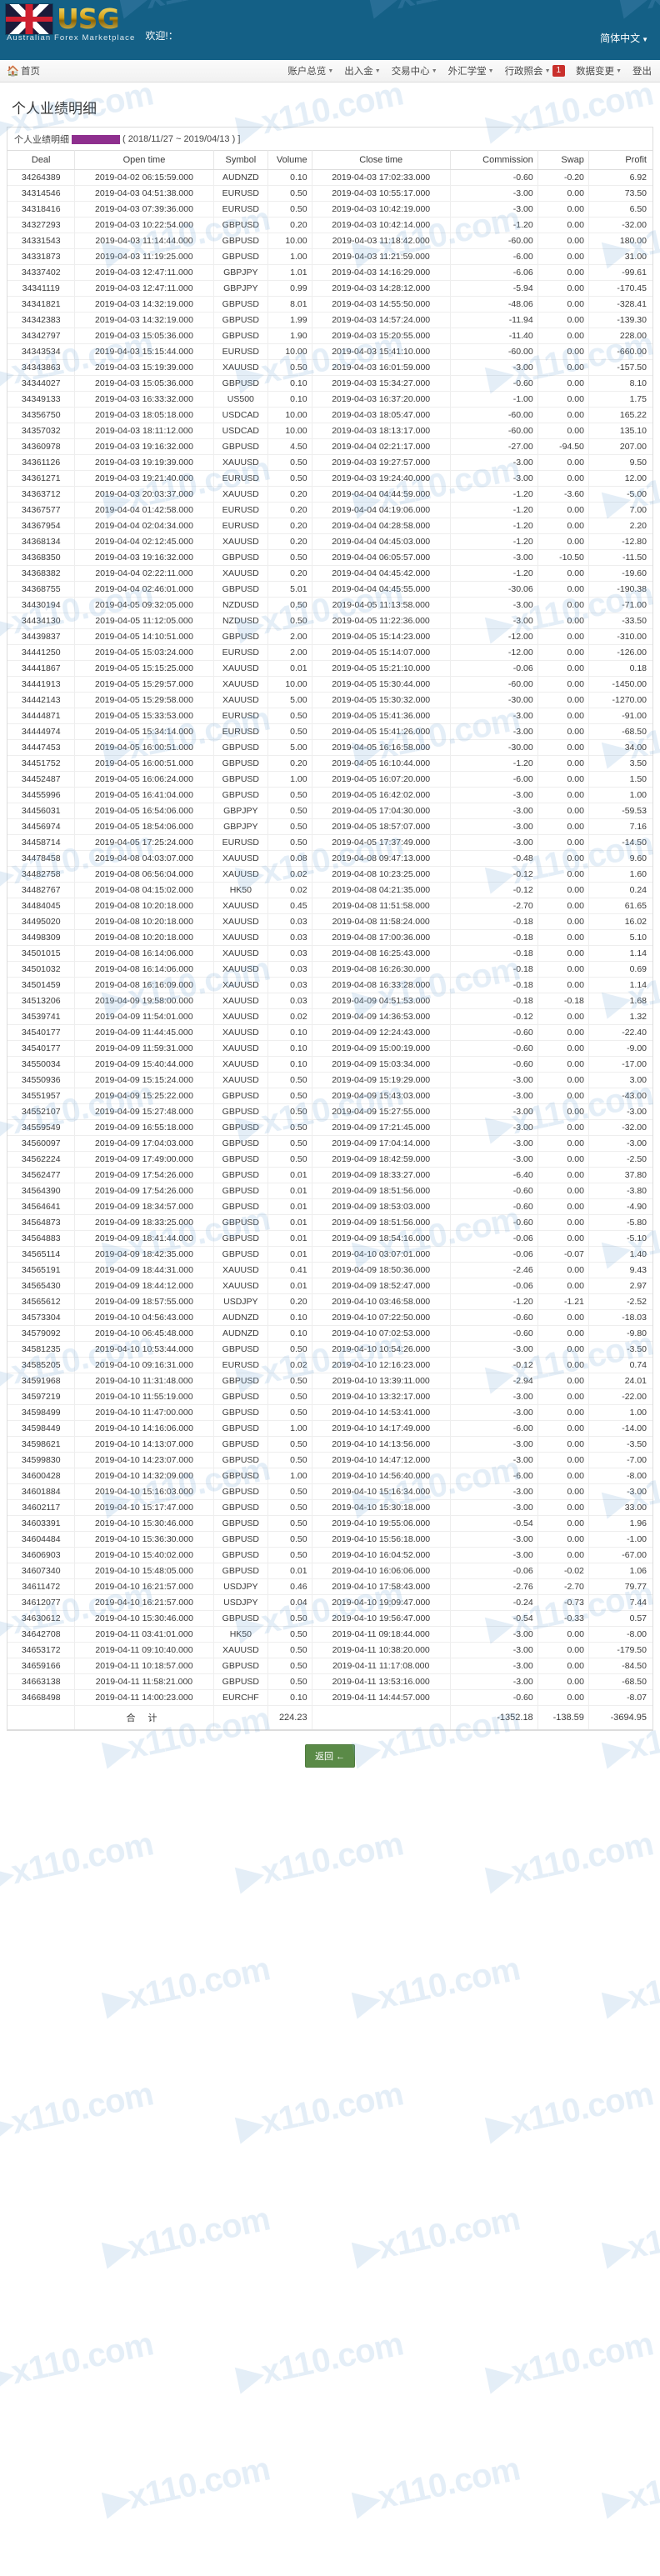 This screenshot has height=2576, width=660. What do you see at coordinates (42, 526) in the screenshot?
I see `cell-deal: 34367954` at bounding box center [42, 526].